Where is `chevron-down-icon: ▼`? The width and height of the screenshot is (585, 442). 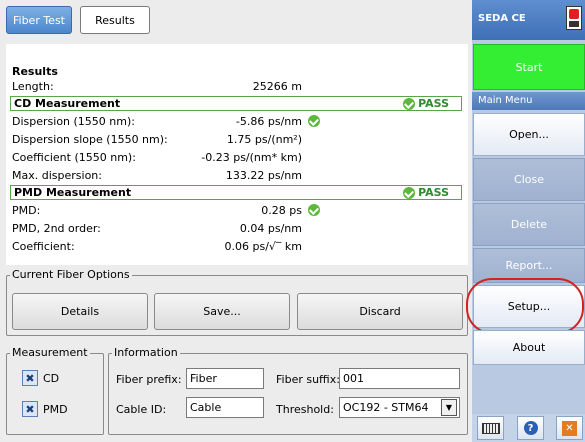
chevron-down-icon: ▼ is located at coordinates (449, 407).